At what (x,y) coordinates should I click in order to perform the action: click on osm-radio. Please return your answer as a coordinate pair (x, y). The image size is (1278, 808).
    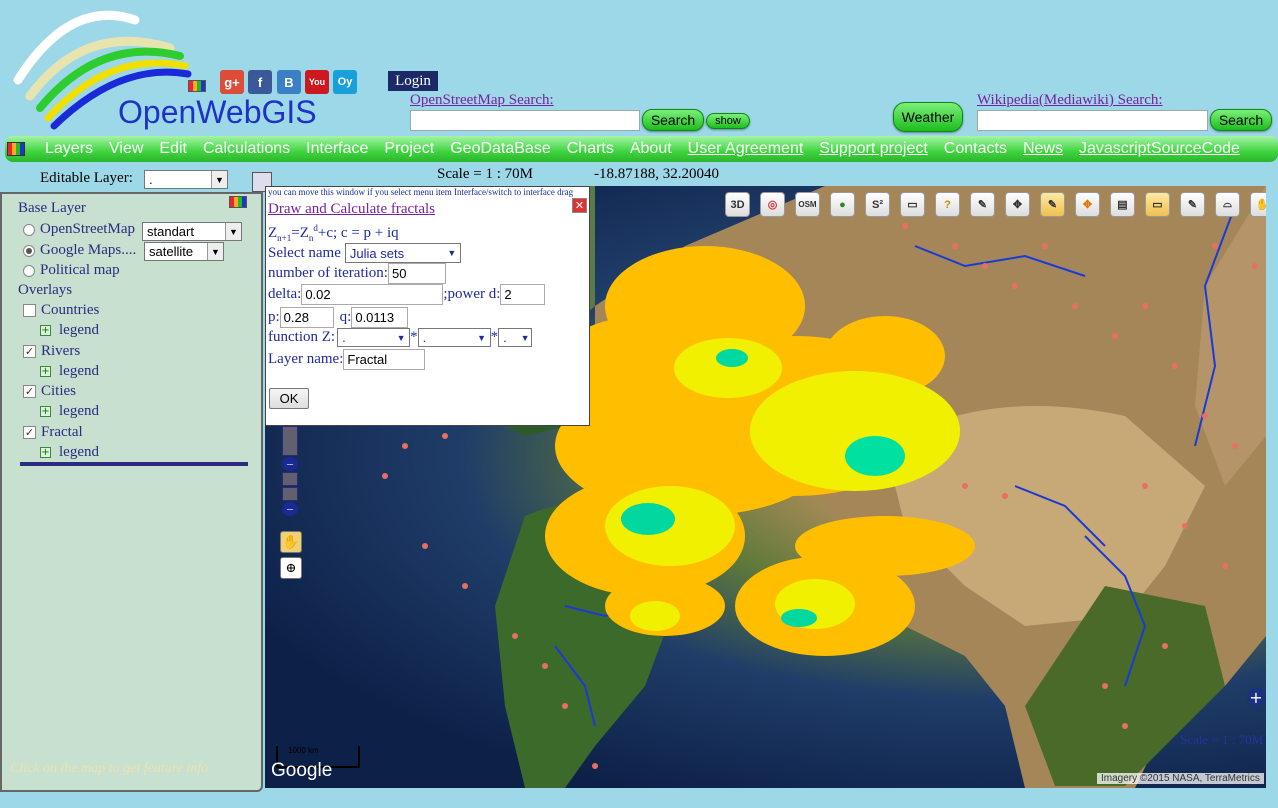
    Looking at the image, I should click on (29, 229).